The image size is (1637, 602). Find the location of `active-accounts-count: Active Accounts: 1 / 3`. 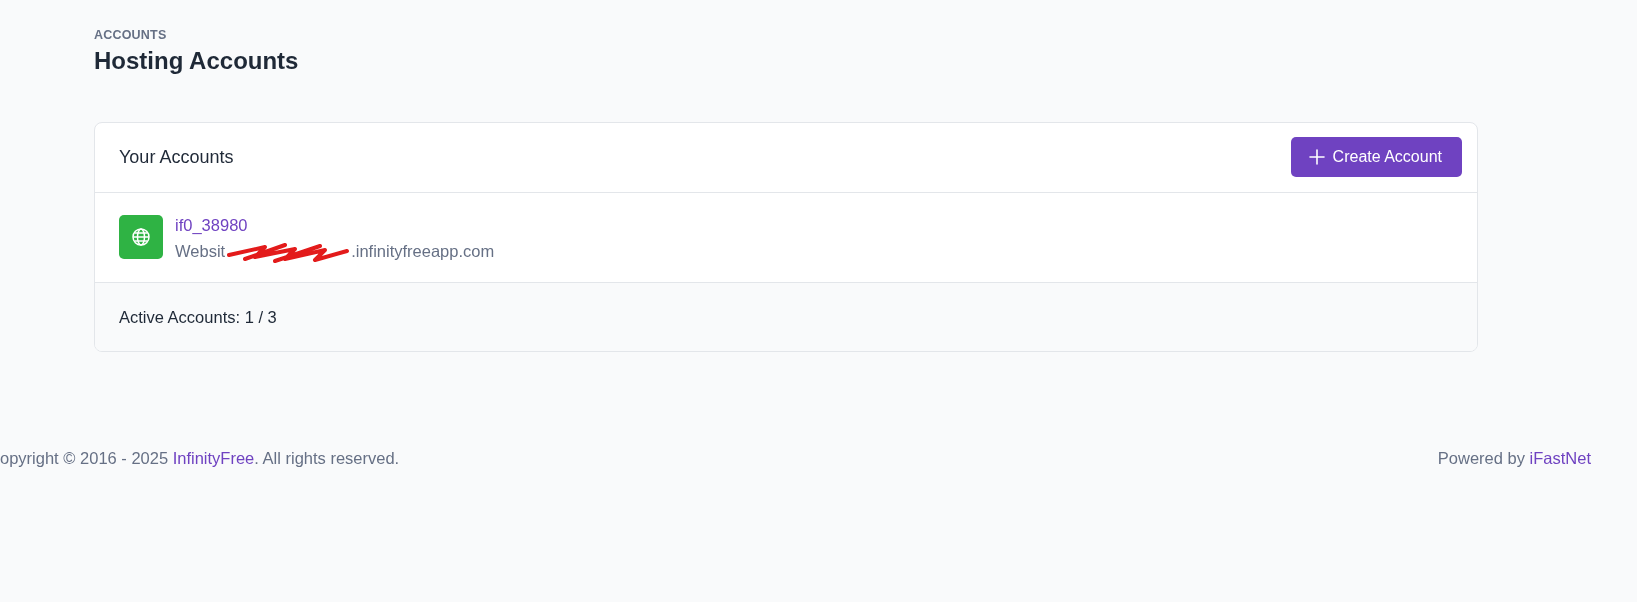

active-accounts-count: Active Accounts: 1 / 3 is located at coordinates (198, 316).